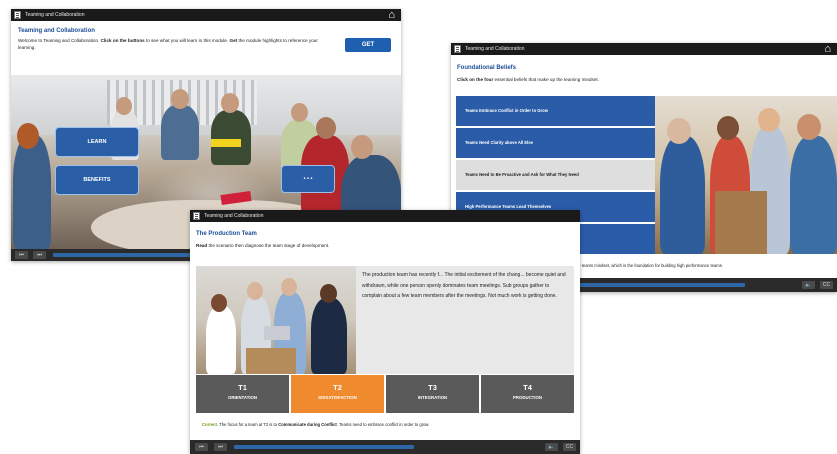 This screenshot has height=454, width=837. I want to click on stage-t3-button: T3 INTEGRATION, so click(432, 394).